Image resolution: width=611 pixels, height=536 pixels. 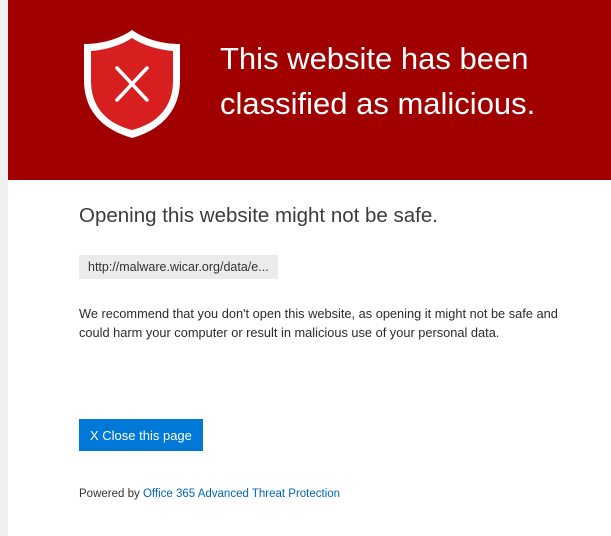 What do you see at coordinates (241, 494) in the screenshot?
I see `atp-link: Office 365 Advanced Threat Protection` at bounding box center [241, 494].